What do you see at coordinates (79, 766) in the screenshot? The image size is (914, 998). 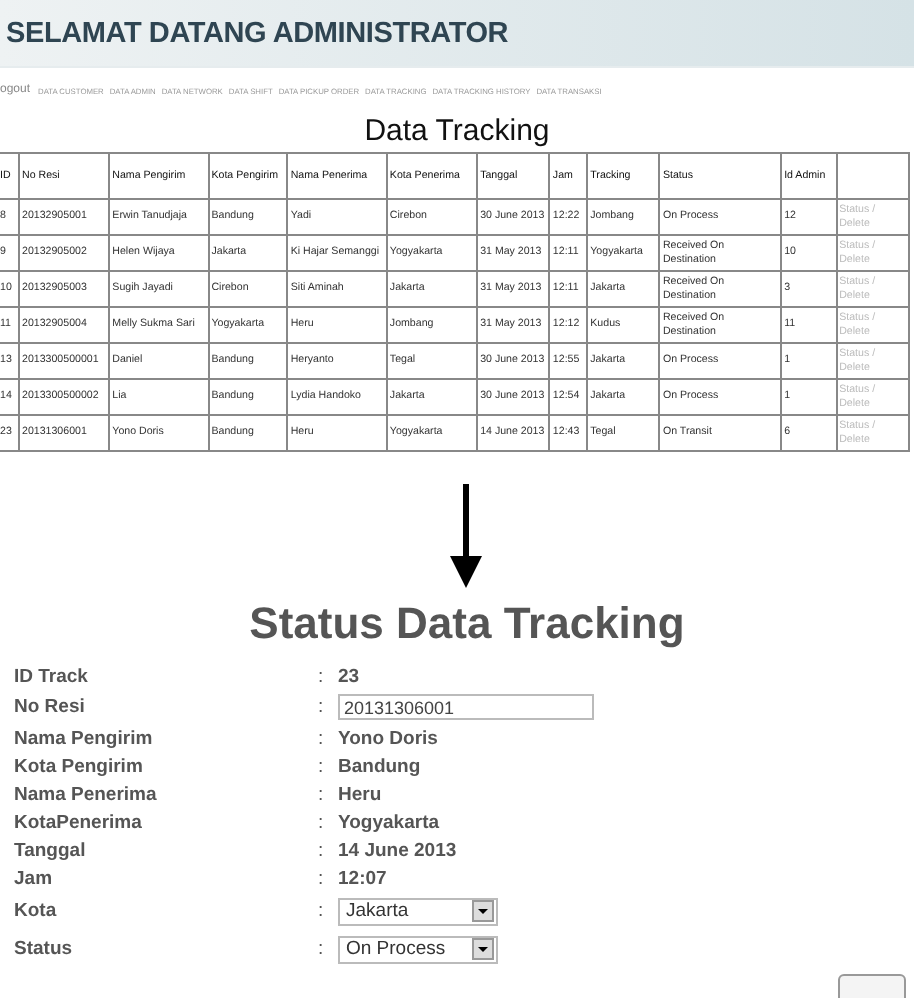 I see `field-label: Kota Pengirim` at bounding box center [79, 766].